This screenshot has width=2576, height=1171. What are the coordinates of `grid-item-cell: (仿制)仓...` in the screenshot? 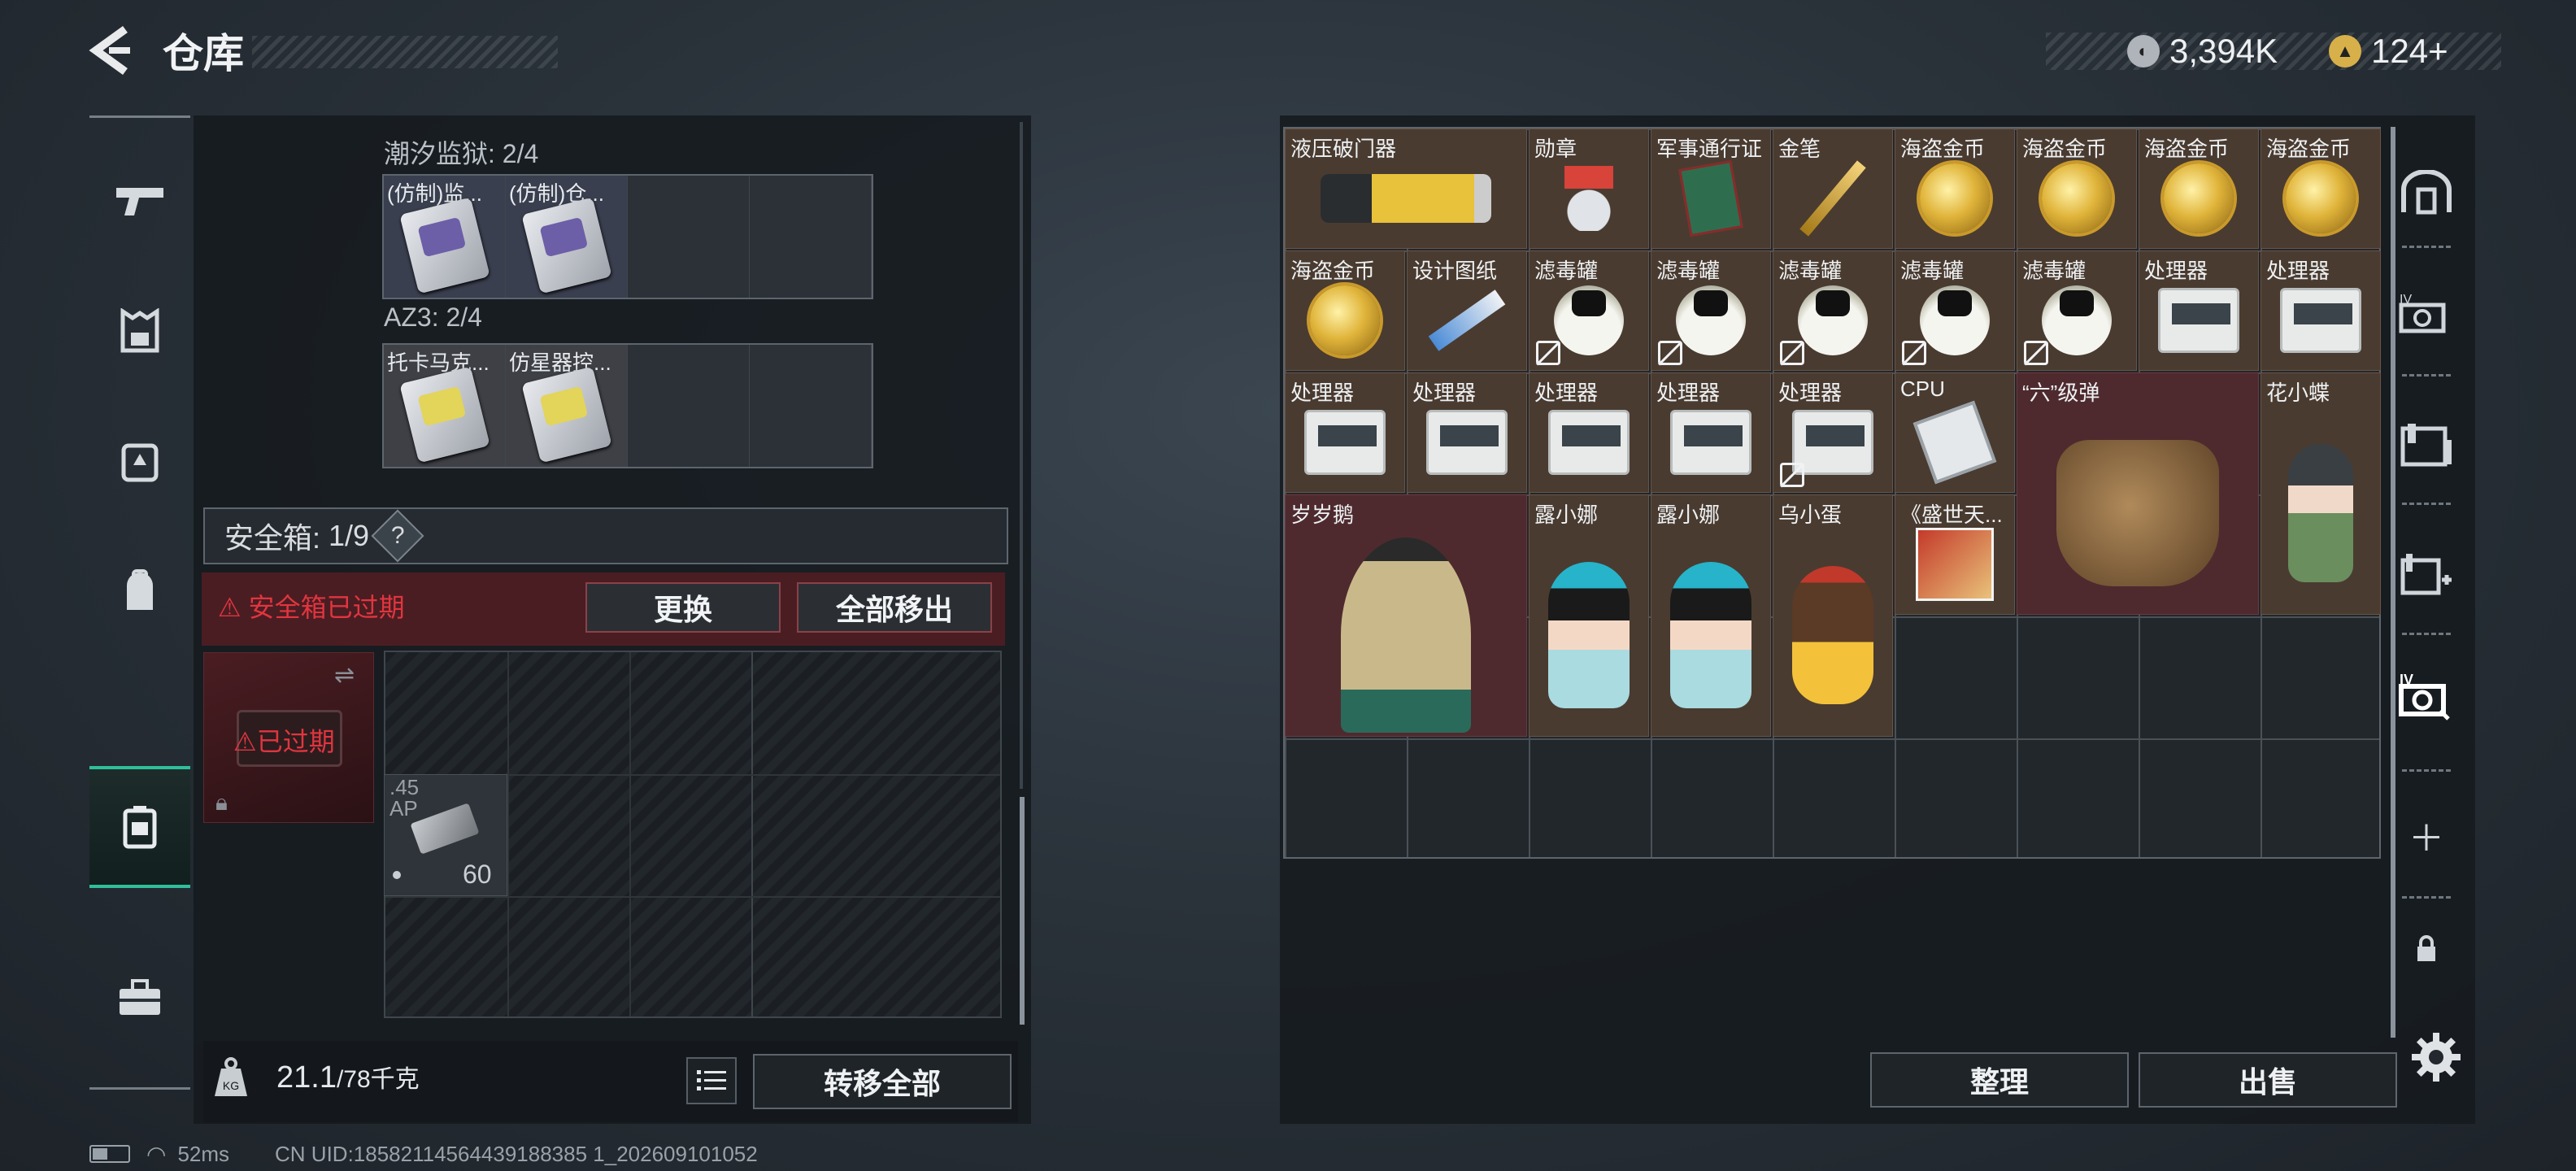 It's located at (567, 237).